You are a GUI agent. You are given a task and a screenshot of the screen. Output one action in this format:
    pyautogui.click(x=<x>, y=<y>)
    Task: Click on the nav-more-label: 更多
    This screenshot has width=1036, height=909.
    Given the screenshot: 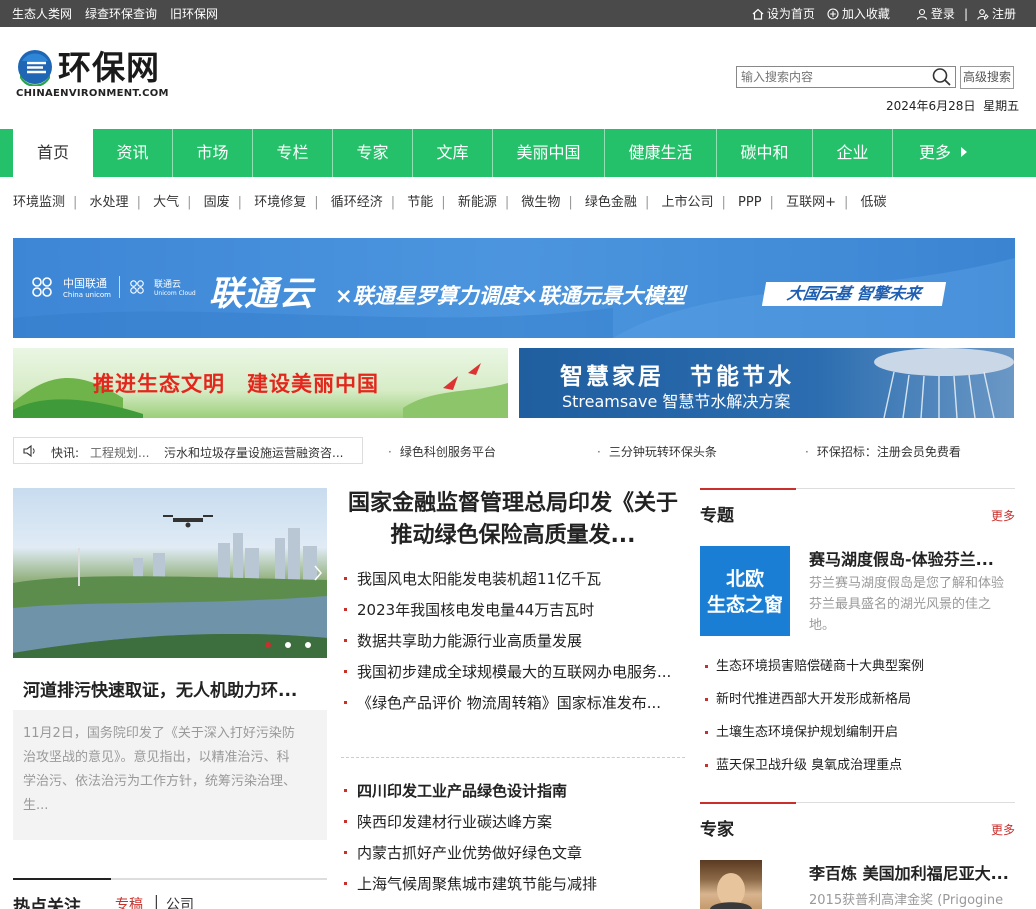 What is the action you would take?
    pyautogui.click(x=934, y=152)
    